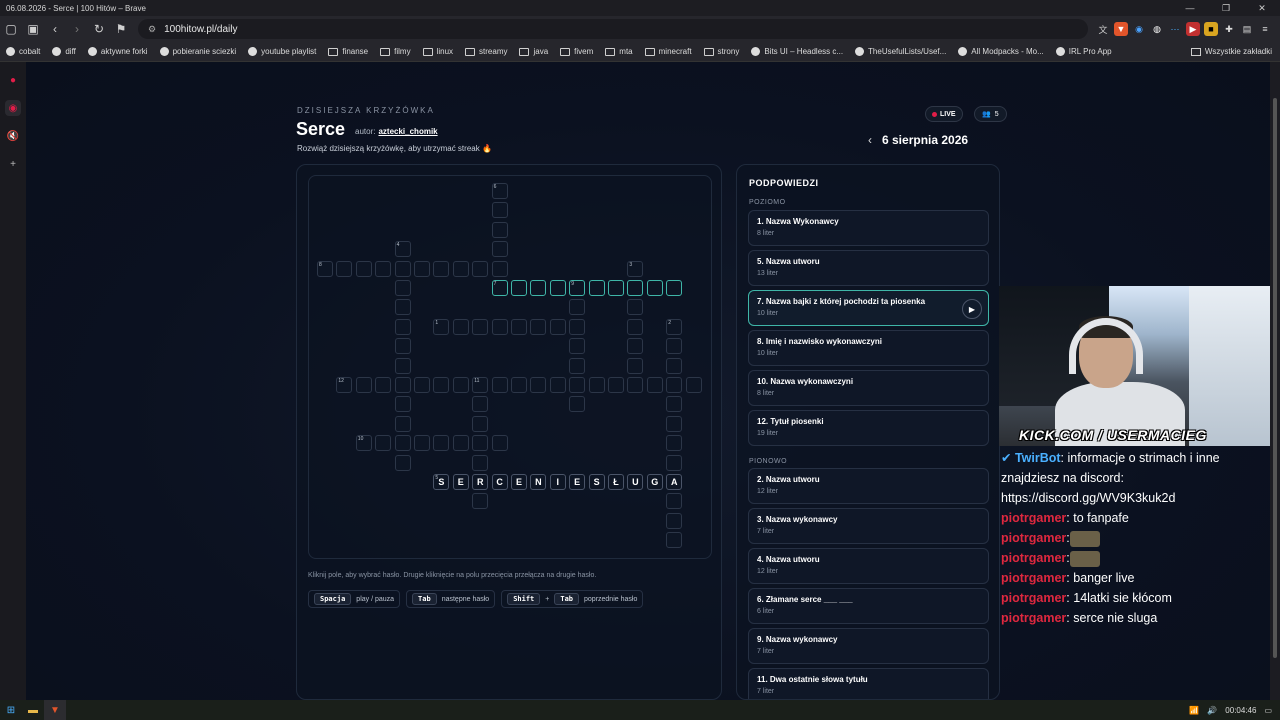 The width and height of the screenshot is (1280, 720). Describe the element at coordinates (616, 482) in the screenshot. I see `crossword-cell-filled: Ł` at that location.